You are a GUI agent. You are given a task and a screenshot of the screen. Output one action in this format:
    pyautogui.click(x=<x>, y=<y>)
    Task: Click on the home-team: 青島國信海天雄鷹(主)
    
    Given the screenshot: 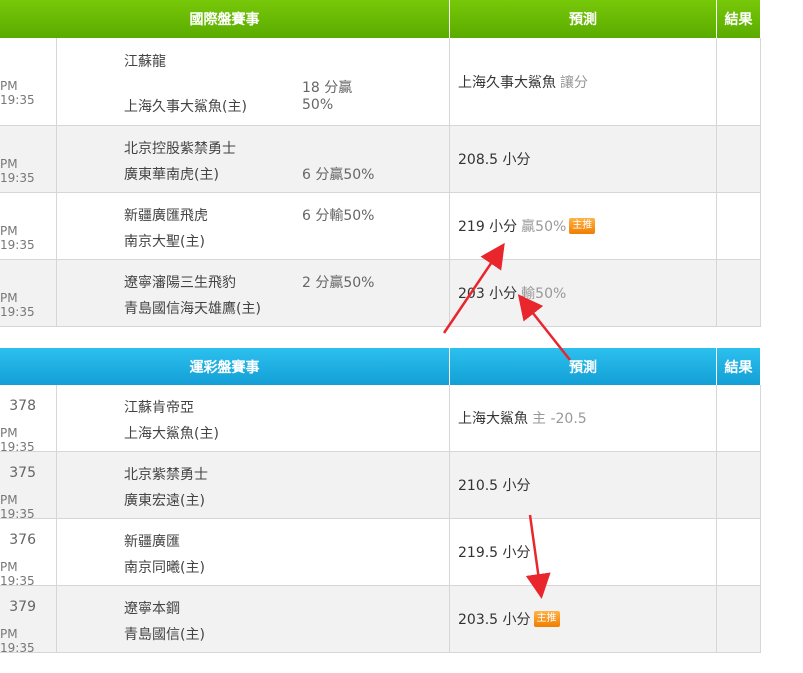 What is the action you would take?
    pyautogui.click(x=192, y=309)
    